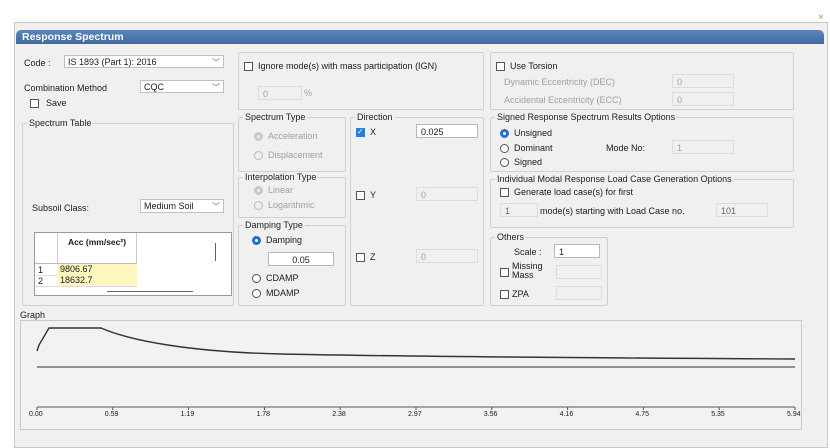 This screenshot has width=830, height=448. What do you see at coordinates (248, 66) in the screenshot?
I see `ign-checkbox` at bounding box center [248, 66].